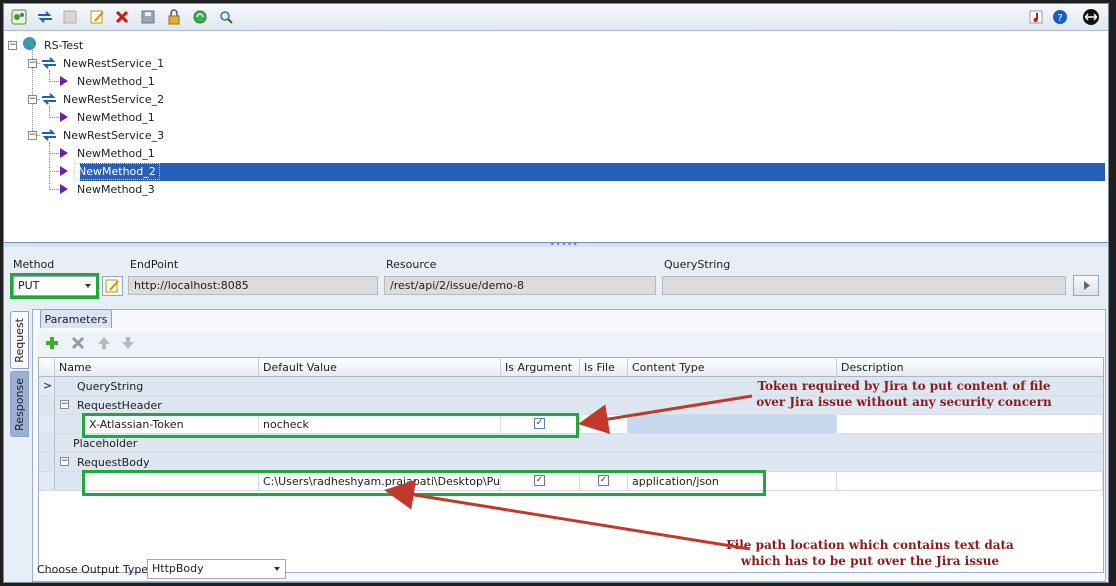  Describe the element at coordinates (970, 367) in the screenshot. I see `column-header-description: Description` at that location.